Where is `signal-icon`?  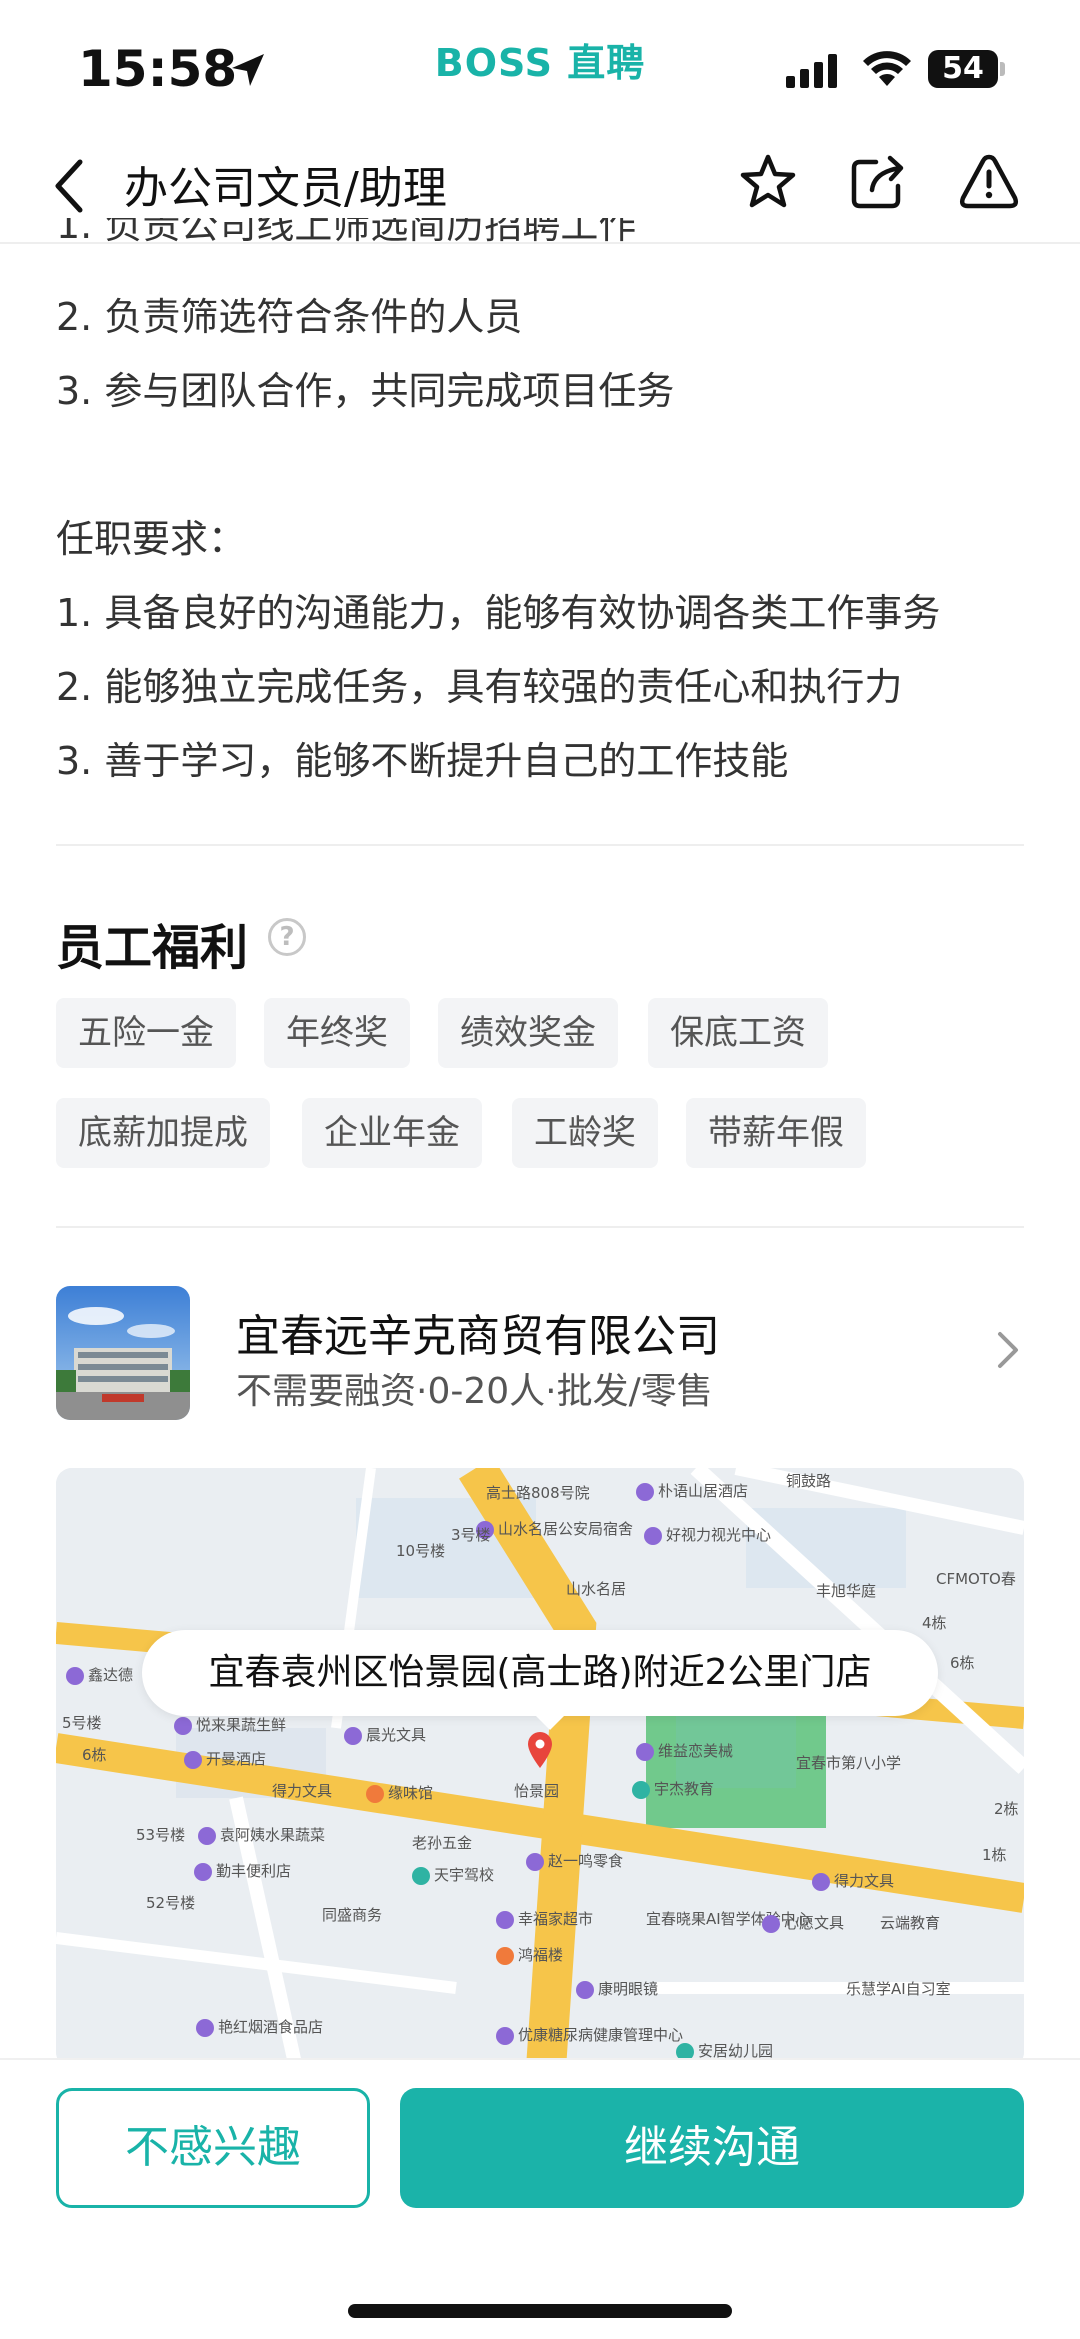 signal-icon is located at coordinates (811, 71).